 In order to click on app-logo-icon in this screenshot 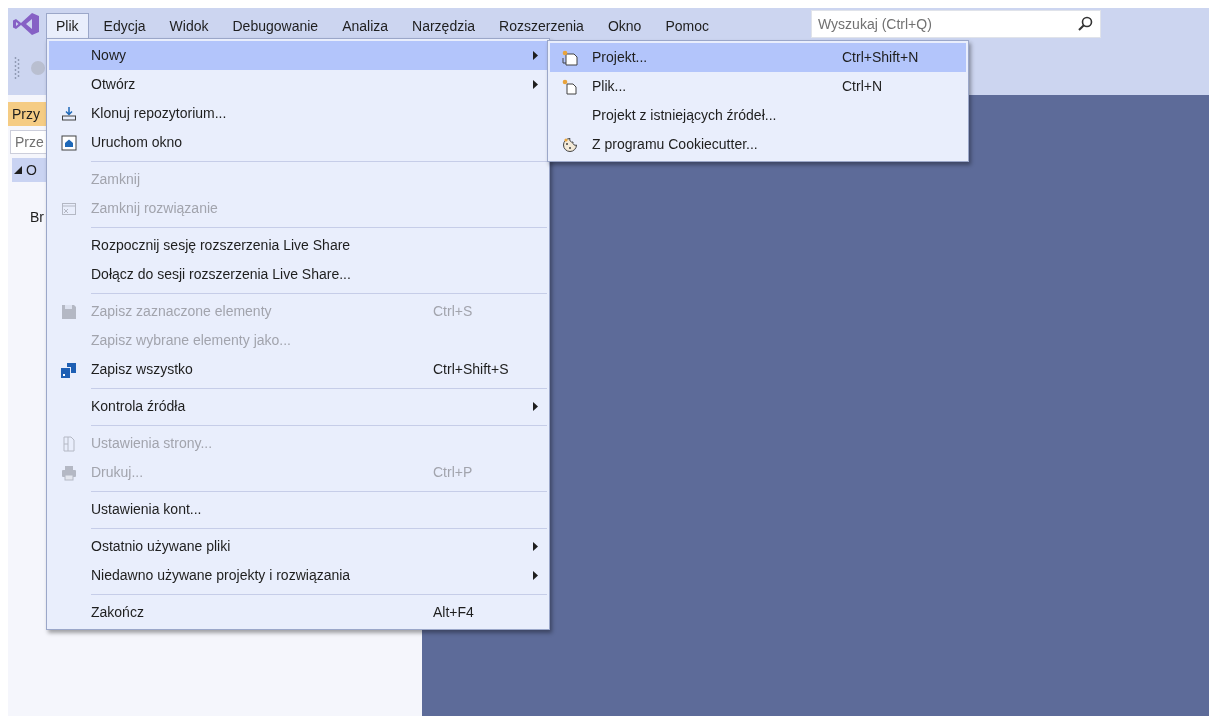, I will do `click(26, 24)`.